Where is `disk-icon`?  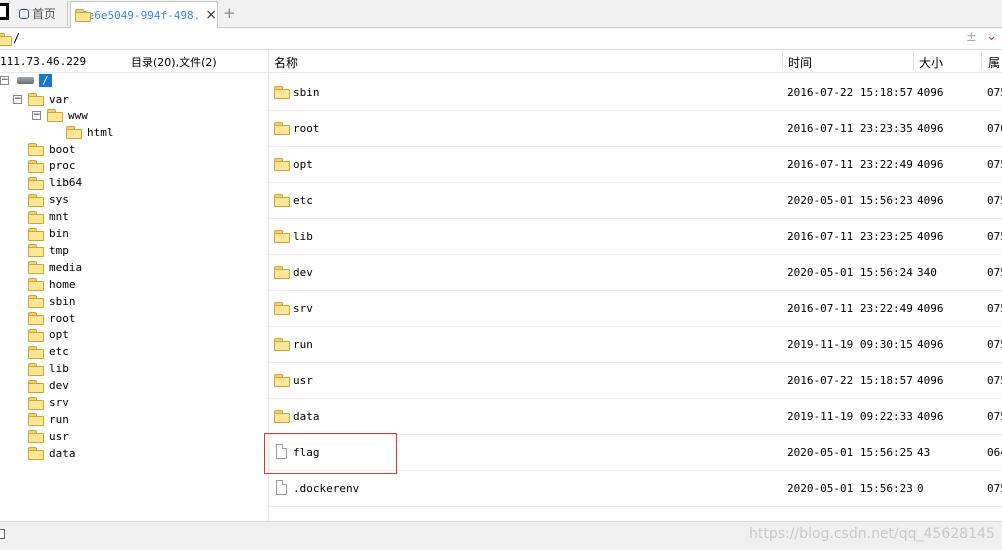 disk-icon is located at coordinates (25, 80).